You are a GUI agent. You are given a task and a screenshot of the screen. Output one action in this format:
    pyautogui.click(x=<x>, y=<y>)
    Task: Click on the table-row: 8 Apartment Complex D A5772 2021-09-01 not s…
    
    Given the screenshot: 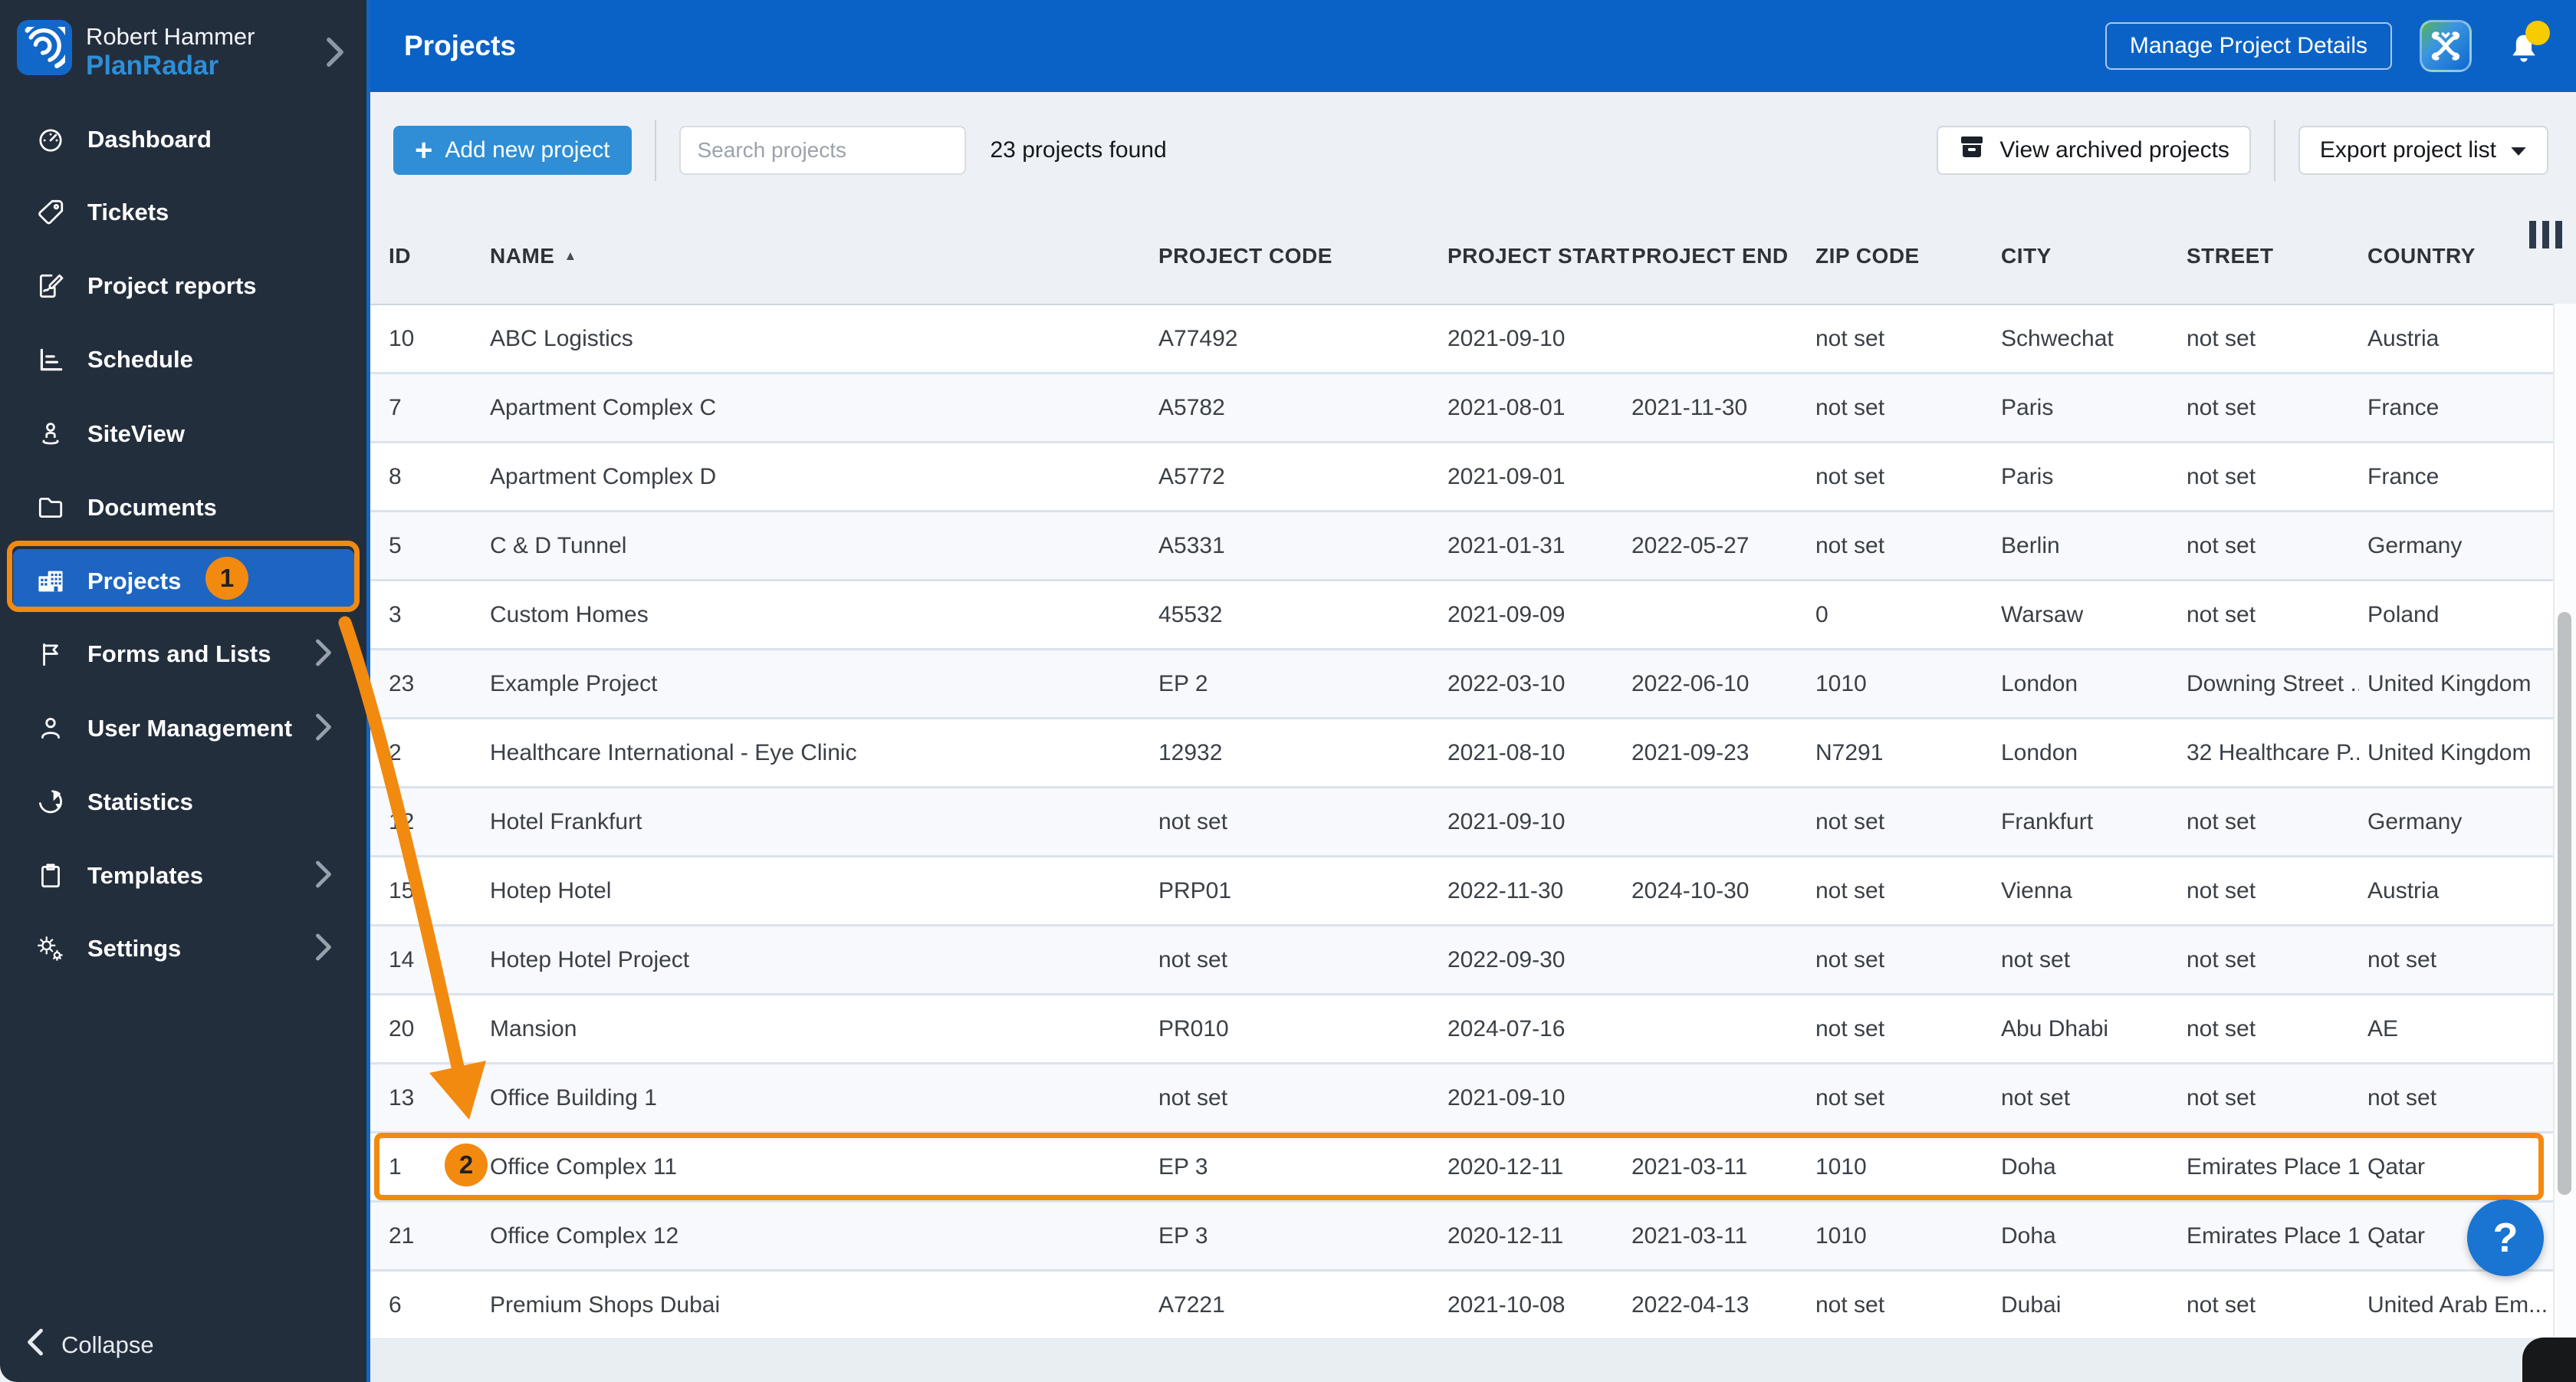 What is the action you would take?
    pyautogui.click(x=1462, y=477)
    